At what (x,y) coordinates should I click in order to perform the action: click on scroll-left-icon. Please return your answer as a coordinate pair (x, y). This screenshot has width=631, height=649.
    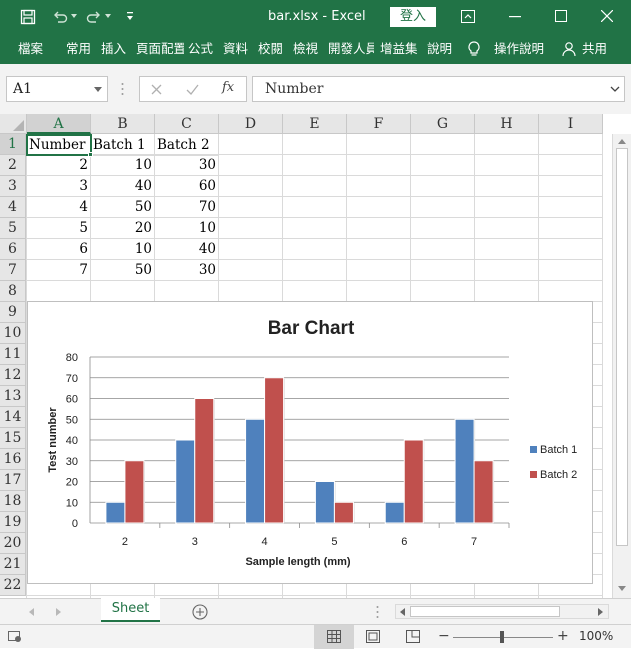
    Looking at the image, I should click on (402, 612).